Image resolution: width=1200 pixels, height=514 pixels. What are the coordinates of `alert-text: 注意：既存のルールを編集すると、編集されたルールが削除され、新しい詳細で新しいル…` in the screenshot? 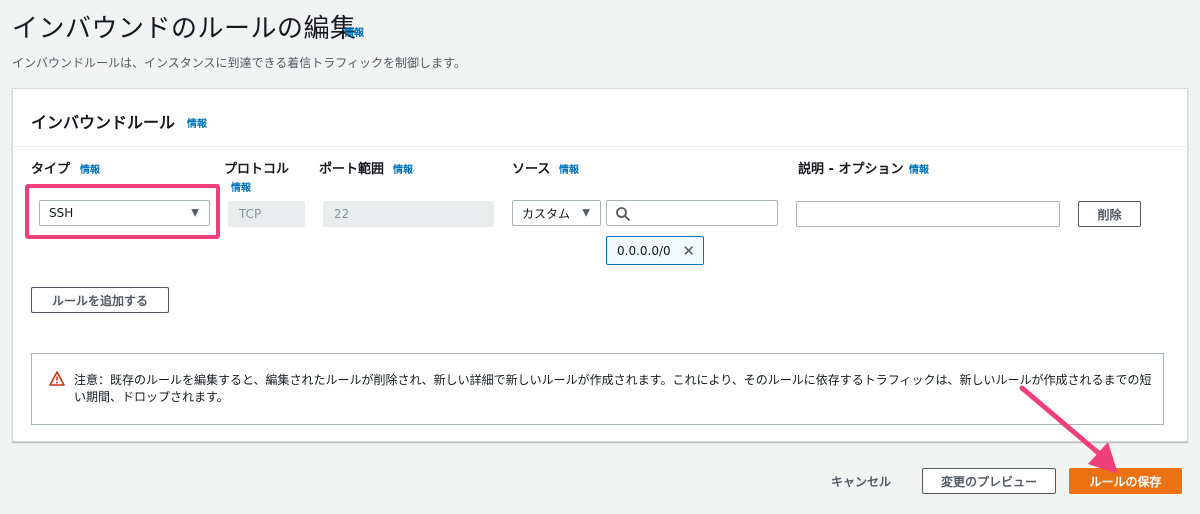 It's located at (613, 388).